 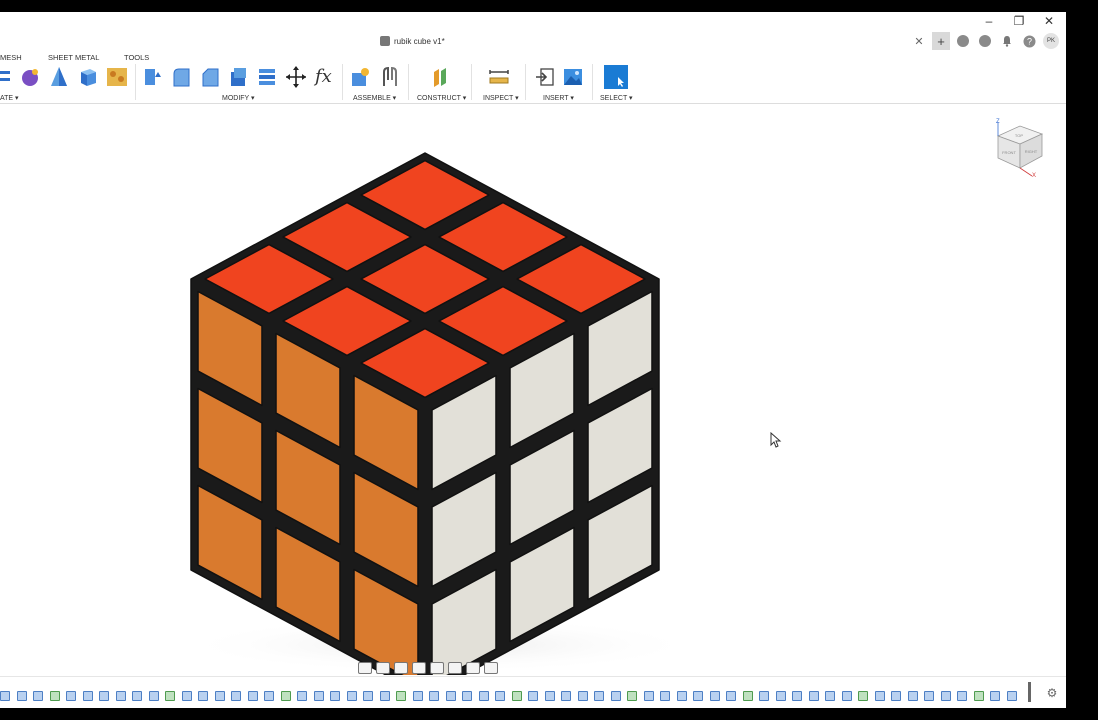 What do you see at coordinates (365, 668) in the screenshot?
I see `orbit-icon` at bounding box center [365, 668].